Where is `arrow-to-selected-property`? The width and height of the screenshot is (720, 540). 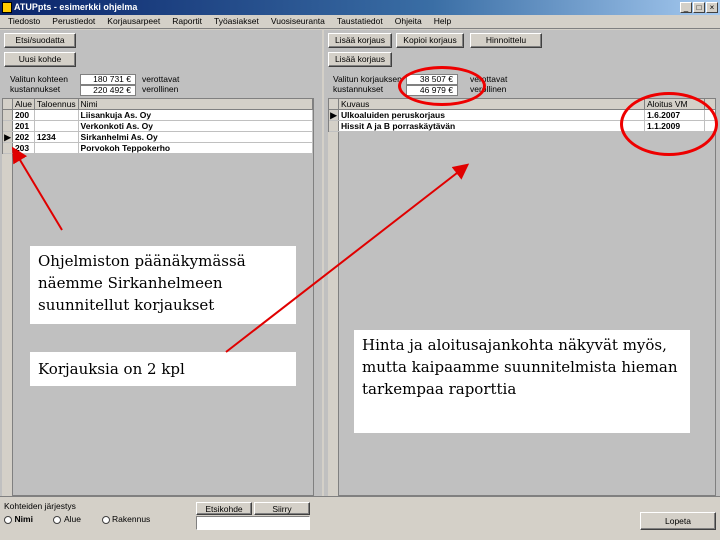 arrow-to-selected-property is located at coordinates (37, 188).